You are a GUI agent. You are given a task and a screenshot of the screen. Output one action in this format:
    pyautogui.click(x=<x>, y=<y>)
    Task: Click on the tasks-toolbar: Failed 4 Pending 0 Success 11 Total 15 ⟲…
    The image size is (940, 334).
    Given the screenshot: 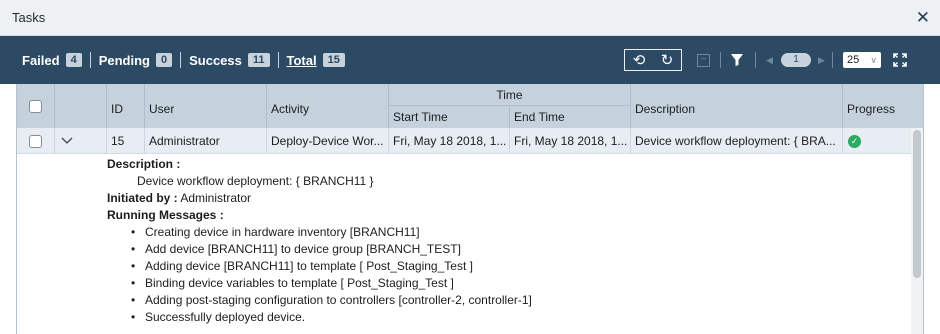 What is the action you would take?
    pyautogui.click(x=470, y=60)
    